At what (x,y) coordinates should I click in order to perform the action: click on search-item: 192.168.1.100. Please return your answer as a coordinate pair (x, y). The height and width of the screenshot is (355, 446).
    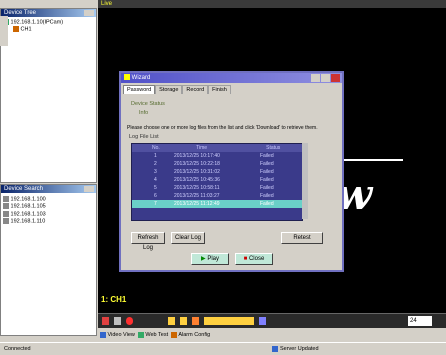
    Looking at the image, I should click on (49, 199).